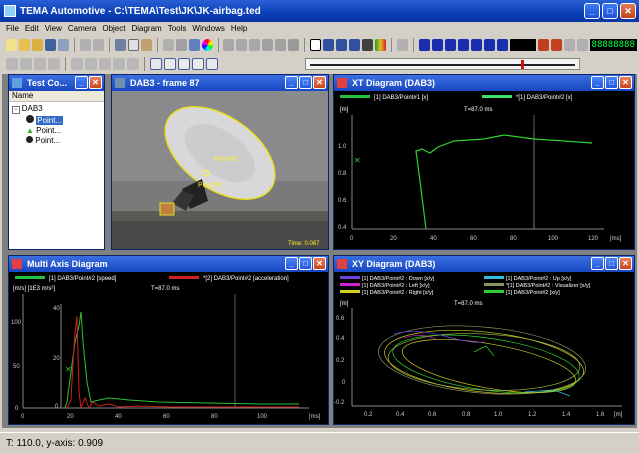 This screenshot has height=454, width=639. What do you see at coordinates (53, 28) in the screenshot?
I see `menu-view: View` at bounding box center [53, 28].